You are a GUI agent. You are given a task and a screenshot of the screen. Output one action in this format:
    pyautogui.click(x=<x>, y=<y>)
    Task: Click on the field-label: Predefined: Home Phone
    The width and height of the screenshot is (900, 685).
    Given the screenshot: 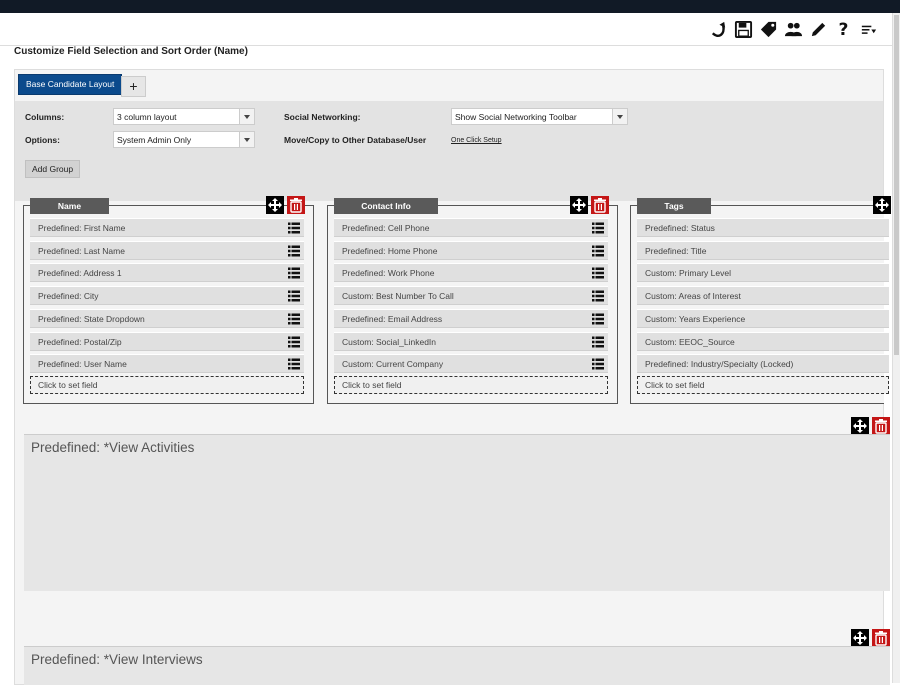 What is the action you would take?
    pyautogui.click(x=390, y=250)
    